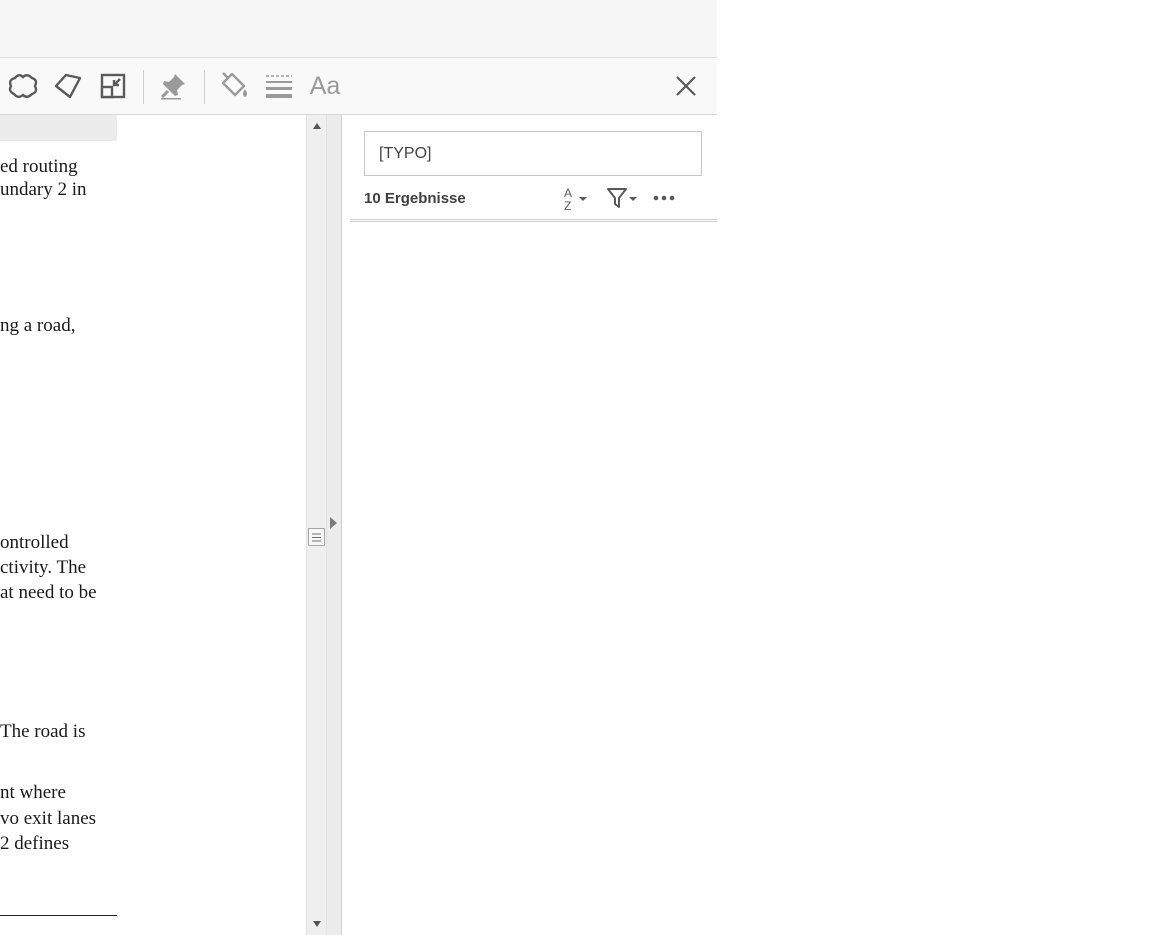 Image resolution: width=1152 pixels, height=935 pixels. I want to click on more-options-icon, so click(666, 198).